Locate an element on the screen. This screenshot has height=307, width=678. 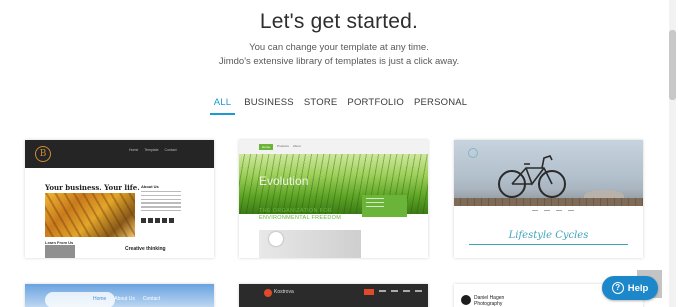
template-nav-item: About is located at coordinates (296, 146).